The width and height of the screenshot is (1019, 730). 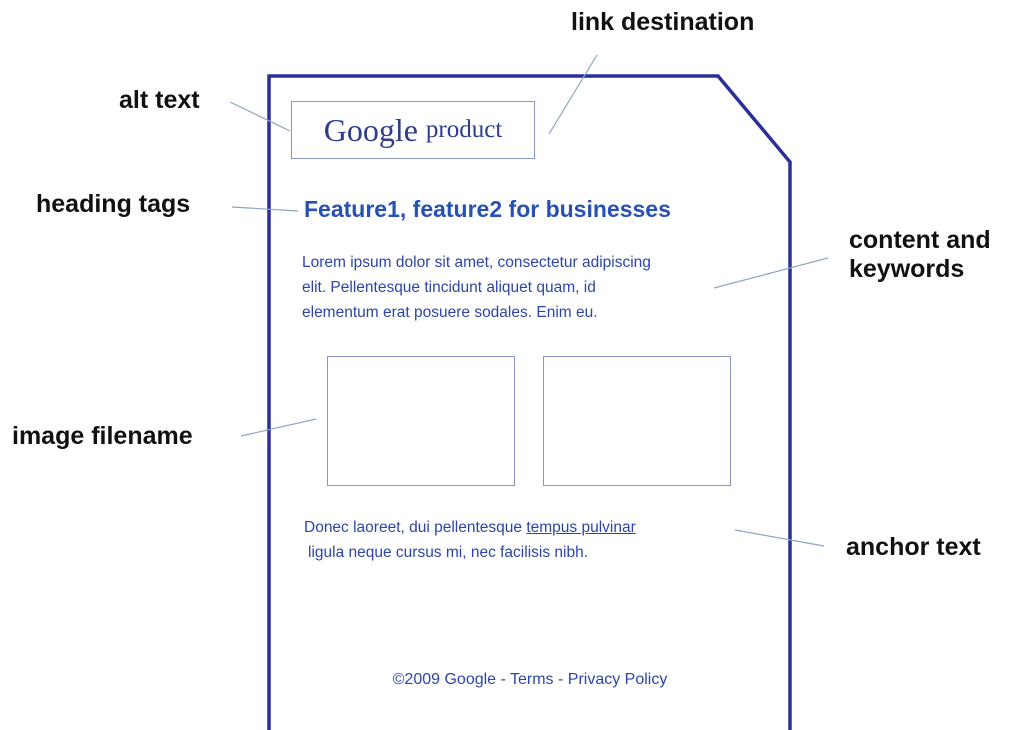 I want to click on logo-product-text: product, so click(x=464, y=129).